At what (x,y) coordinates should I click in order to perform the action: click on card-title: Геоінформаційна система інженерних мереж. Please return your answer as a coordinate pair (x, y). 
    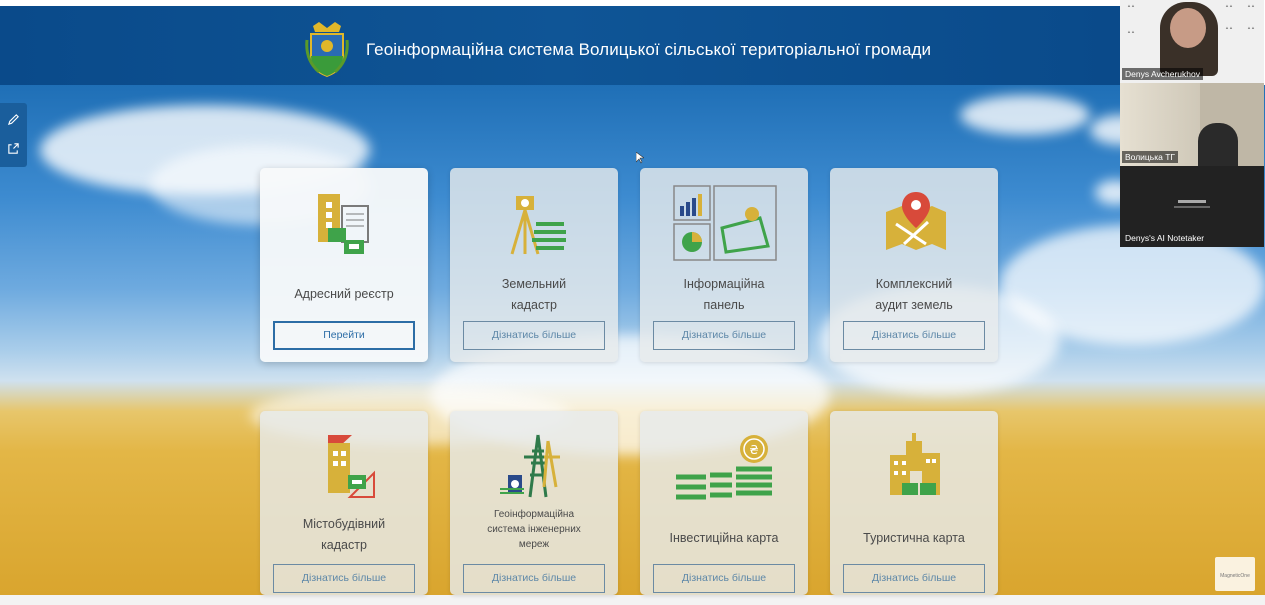
    Looking at the image, I should click on (534, 529).